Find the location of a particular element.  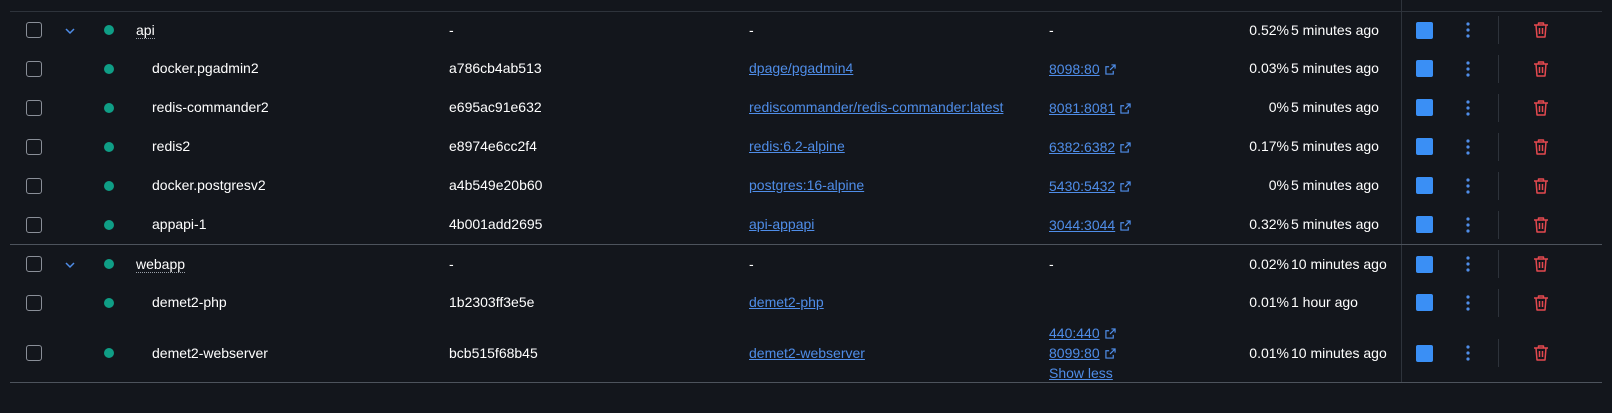

image-link: api-appapi is located at coordinates (781, 224).